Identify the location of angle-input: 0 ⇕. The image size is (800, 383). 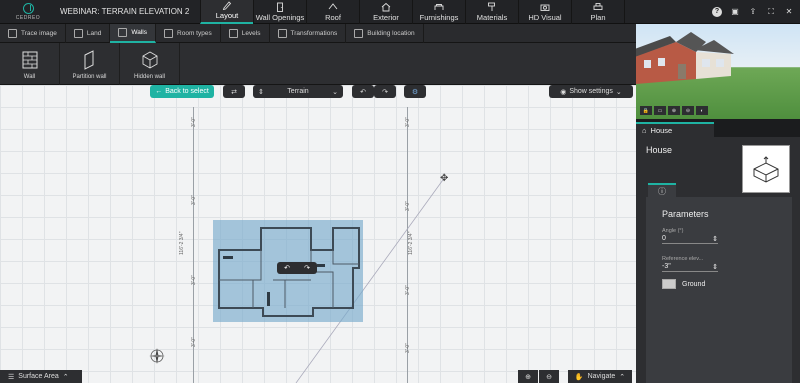
(690, 239).